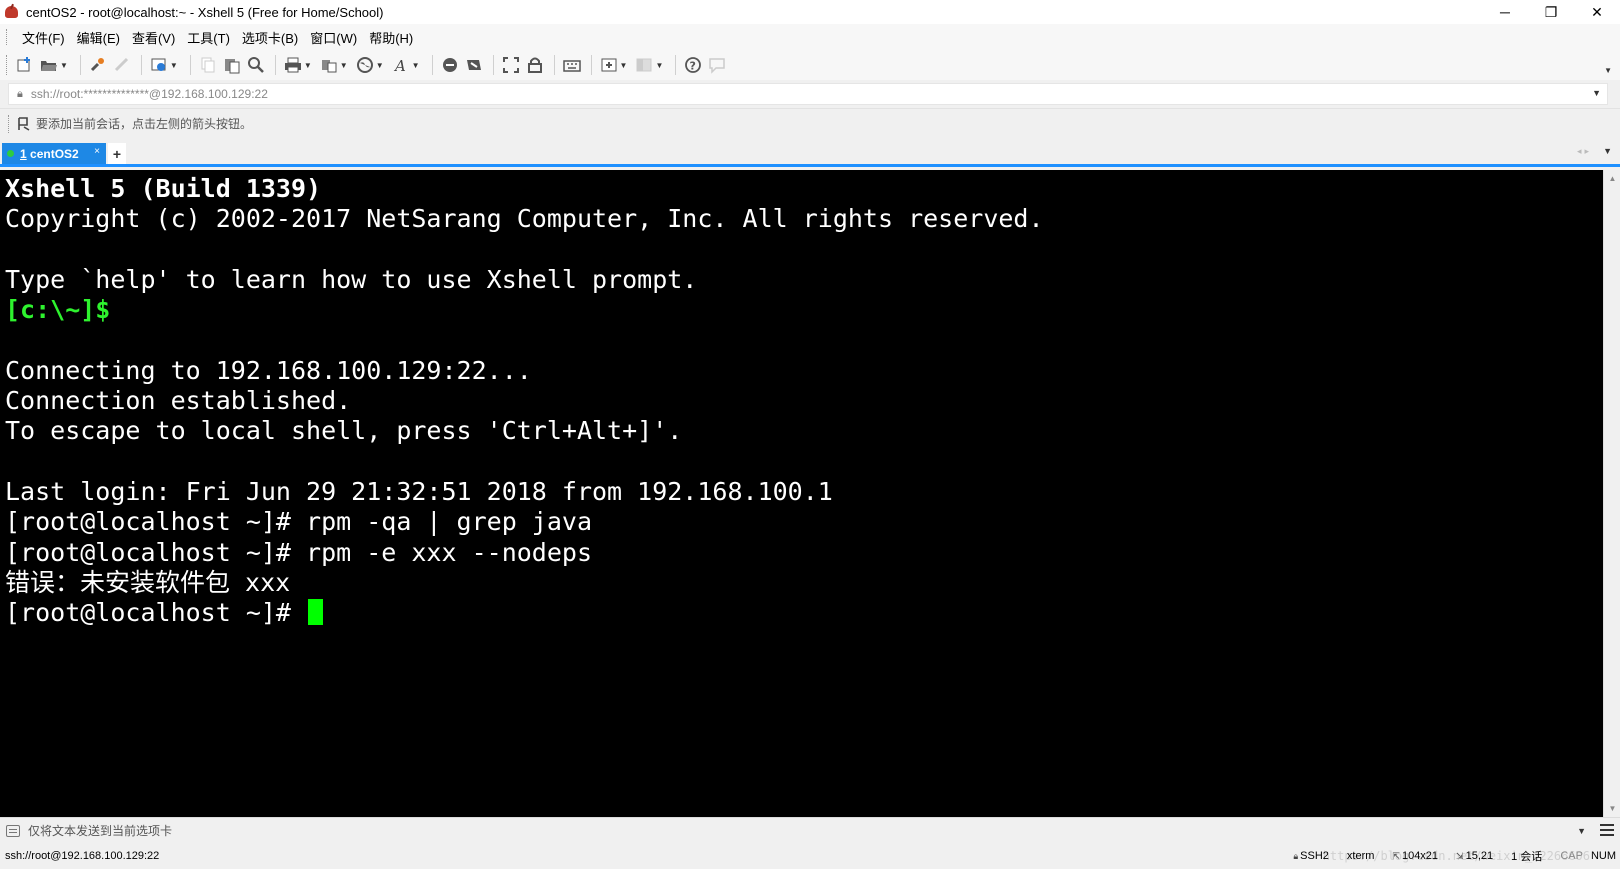  What do you see at coordinates (163, 188) in the screenshot?
I see `terminal-line-text: Xshell 5 (Build 1339)` at bounding box center [163, 188].